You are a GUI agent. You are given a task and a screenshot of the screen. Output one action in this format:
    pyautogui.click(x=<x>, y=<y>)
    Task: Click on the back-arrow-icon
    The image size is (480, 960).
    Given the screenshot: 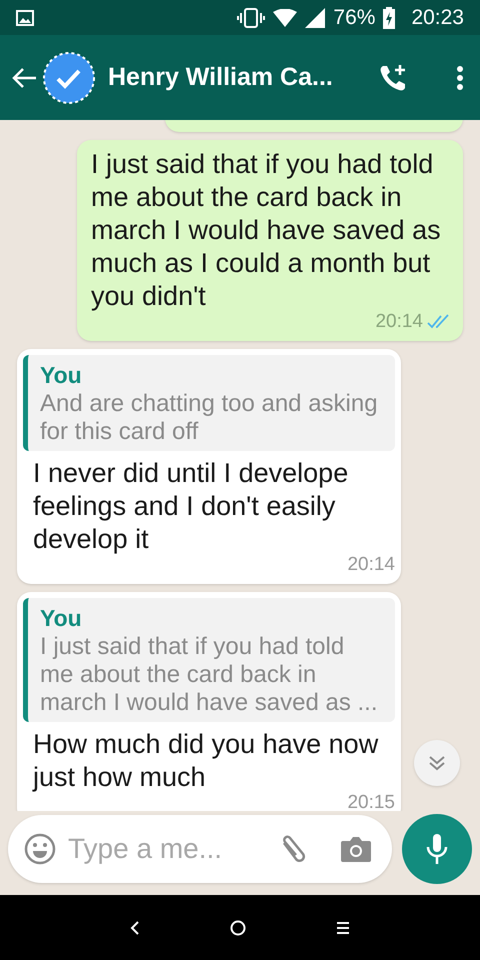 What is the action you would take?
    pyautogui.click(x=25, y=77)
    